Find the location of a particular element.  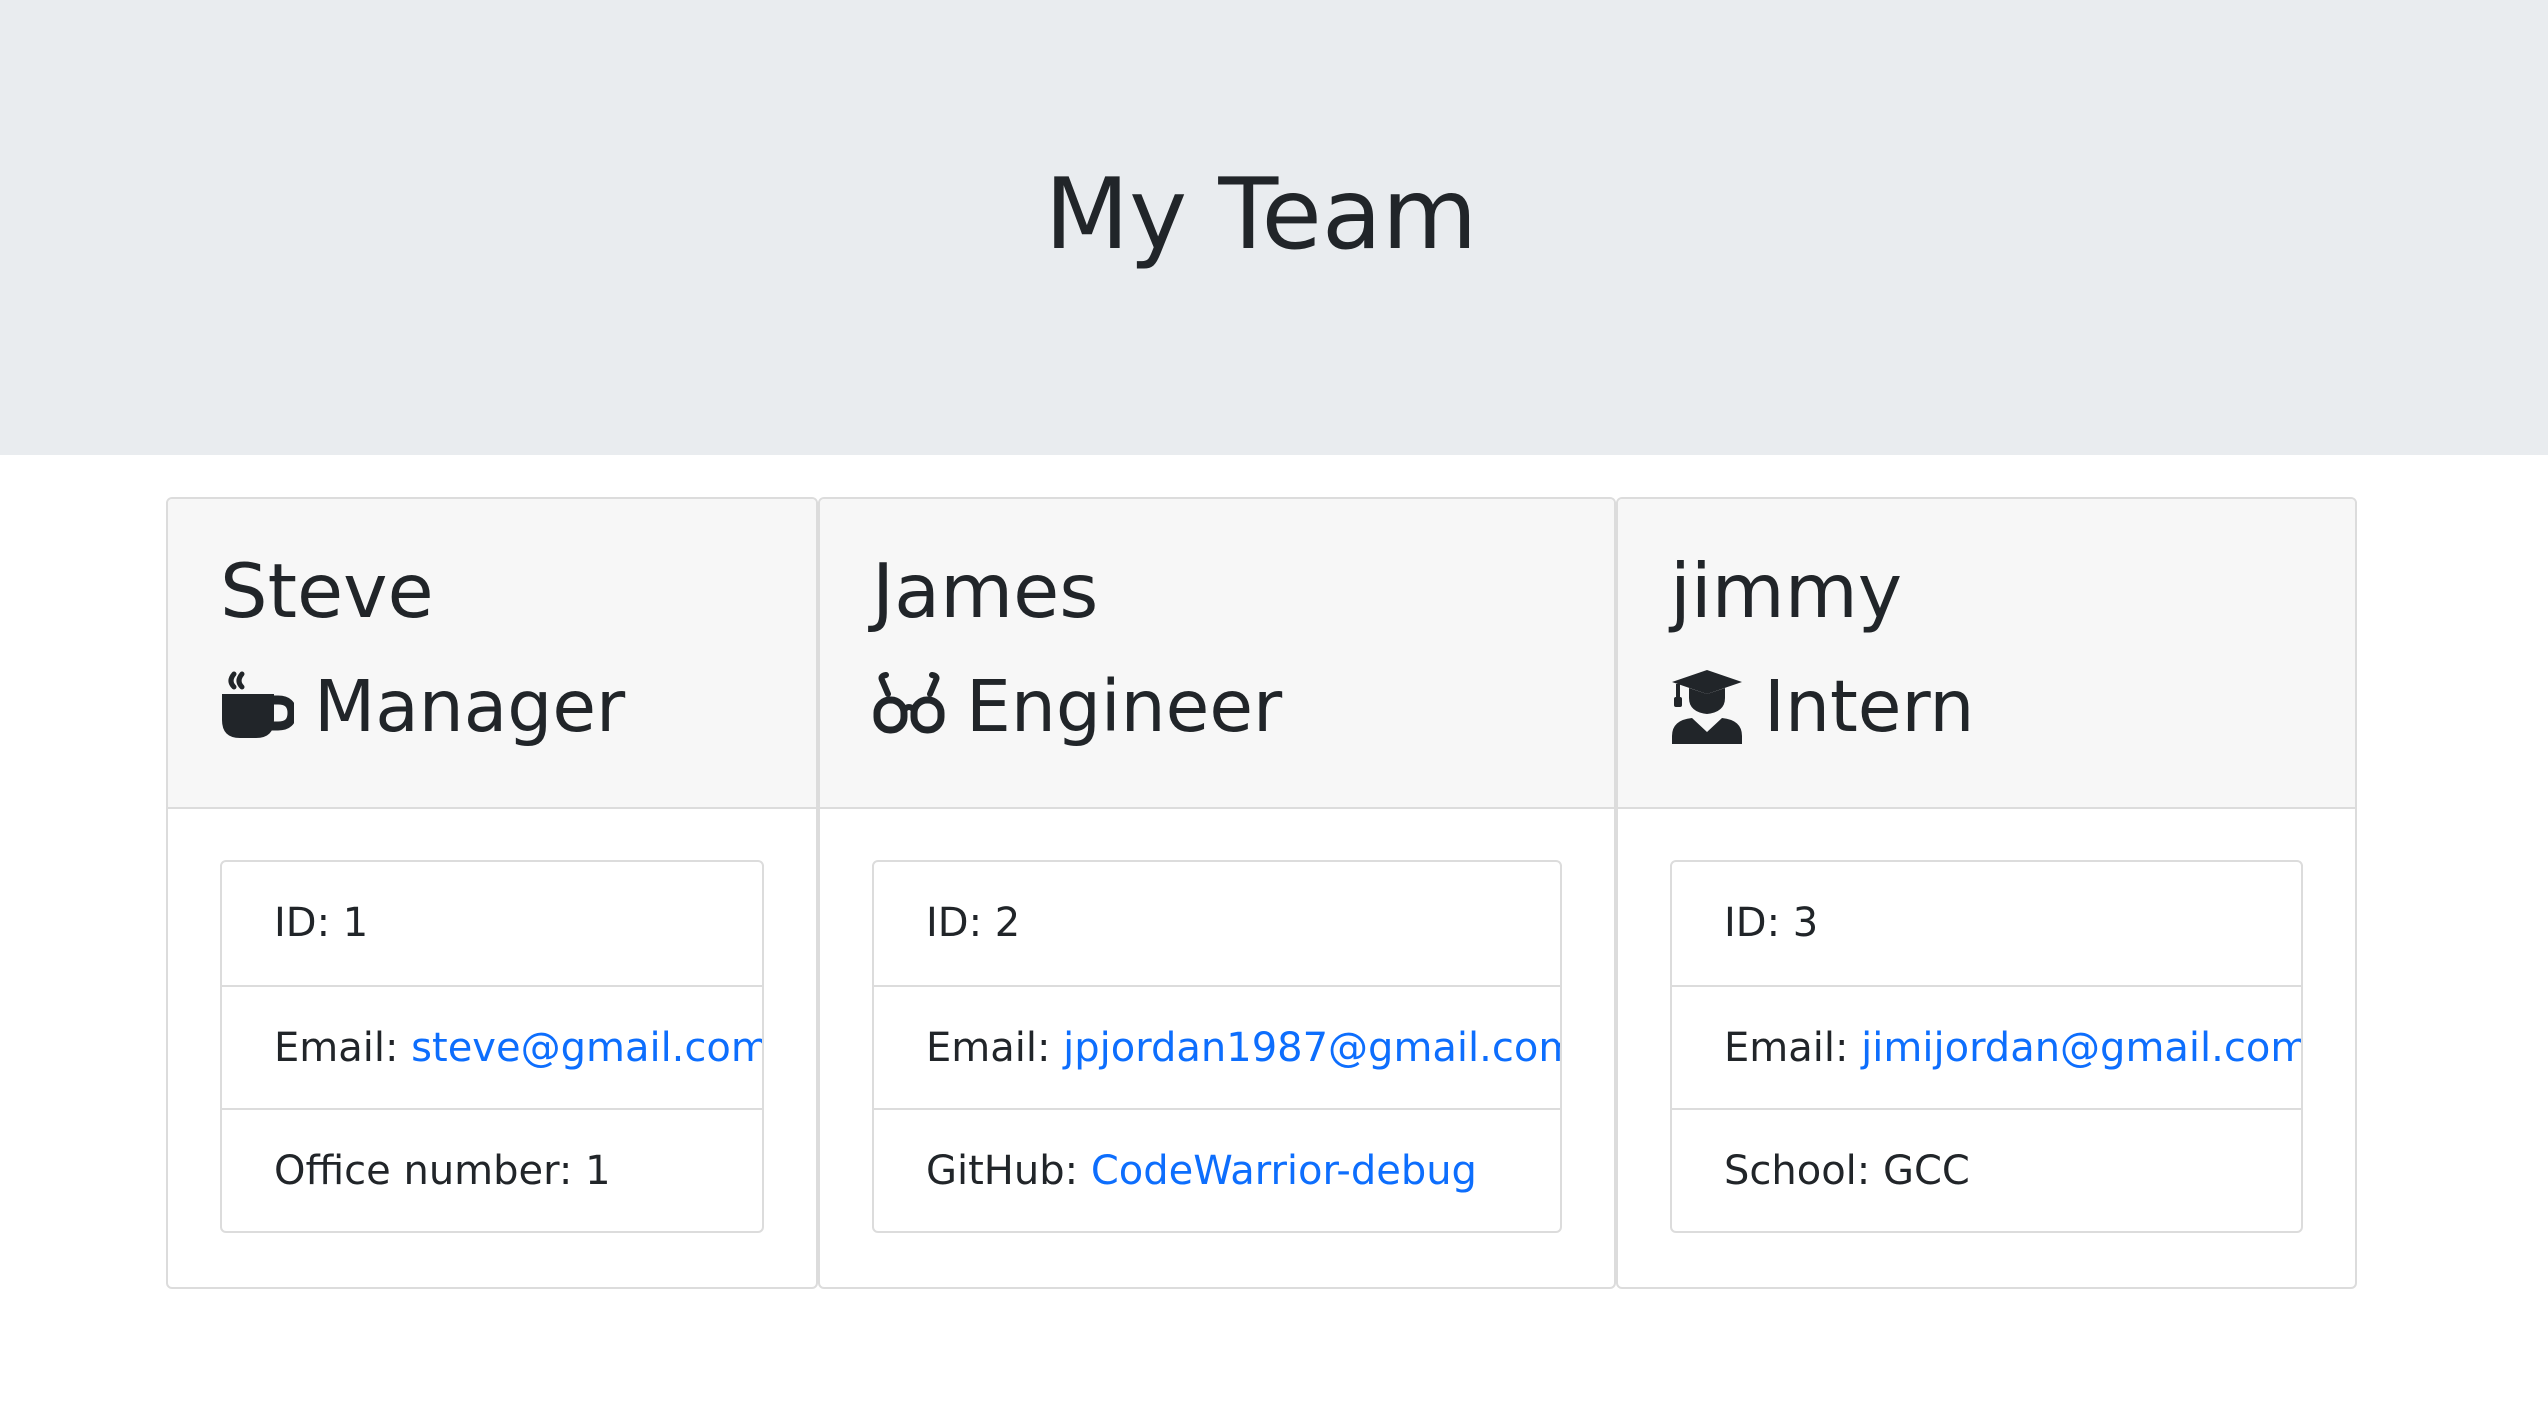

school-label: School: is located at coordinates (1803, 1171).